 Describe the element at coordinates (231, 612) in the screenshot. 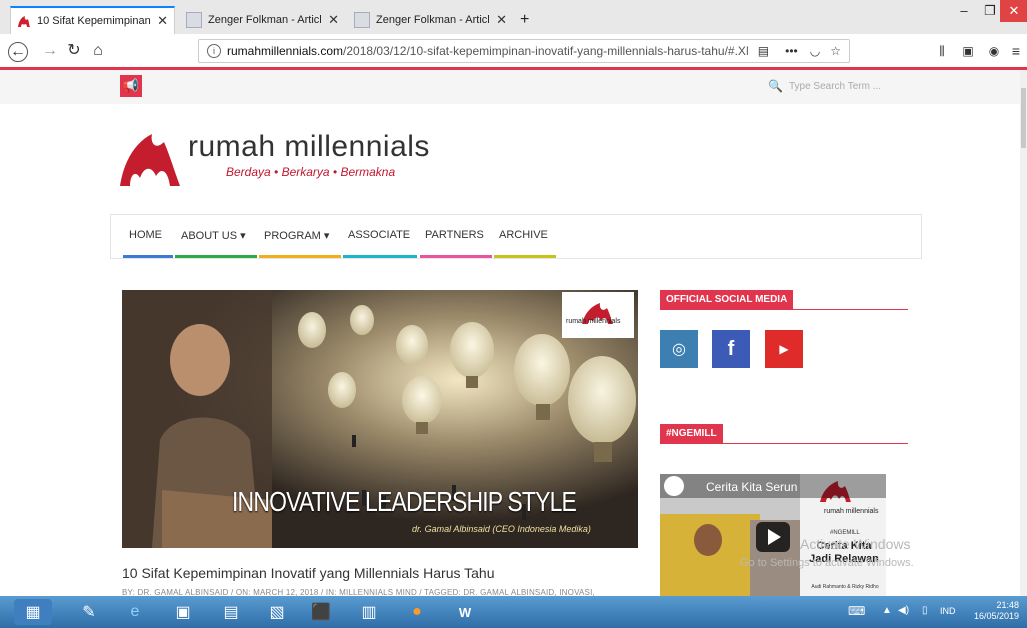

I see `calendar-icon: ▤` at that location.